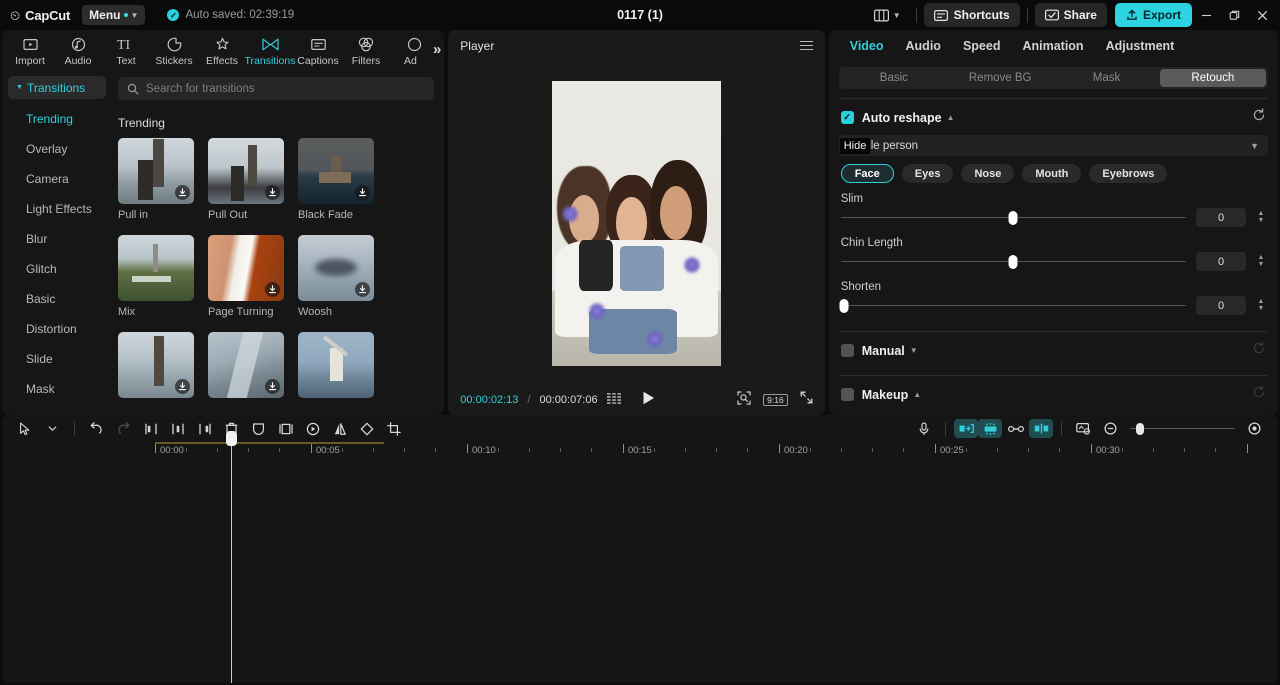 The width and height of the screenshot is (1280, 685). What do you see at coordinates (688, 137) in the screenshot?
I see `face-detection-bracket` at bounding box center [688, 137].